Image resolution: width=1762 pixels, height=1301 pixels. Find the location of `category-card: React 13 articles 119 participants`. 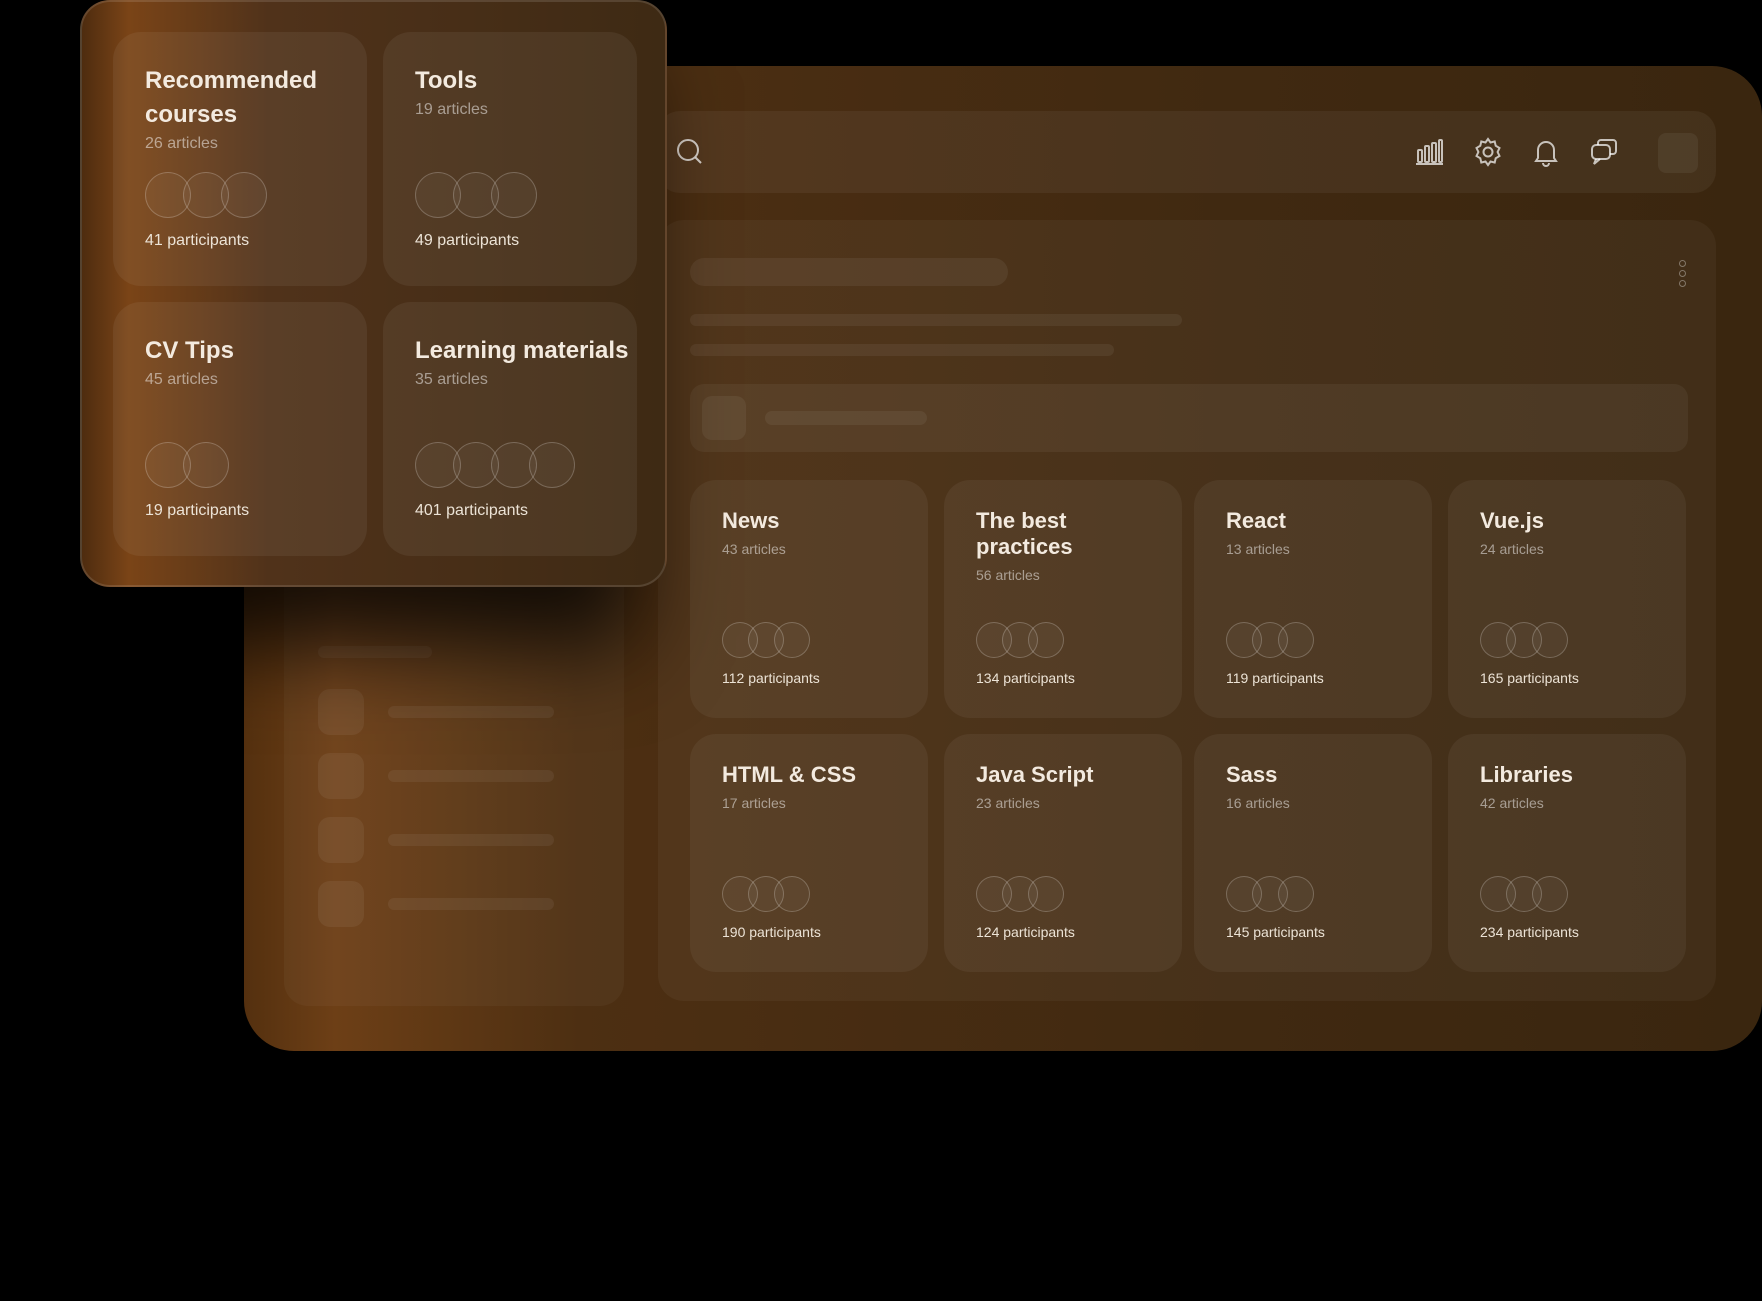

category-card: React 13 articles 119 participants is located at coordinates (1313, 599).